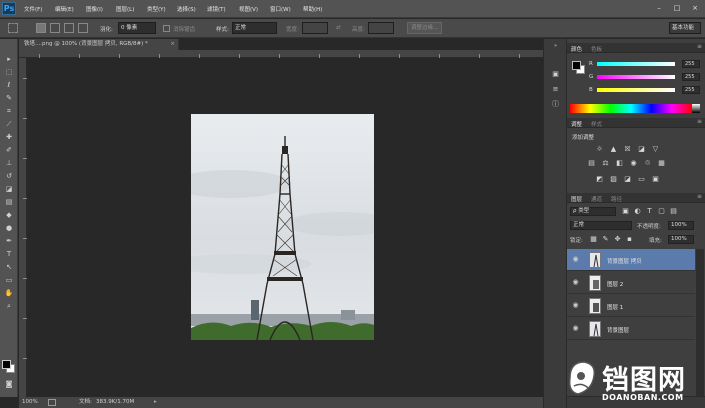 The width and height of the screenshot is (705, 408). Describe the element at coordinates (605, 239) in the screenshot. I see `lock-pixels-icon: ✎` at that location.